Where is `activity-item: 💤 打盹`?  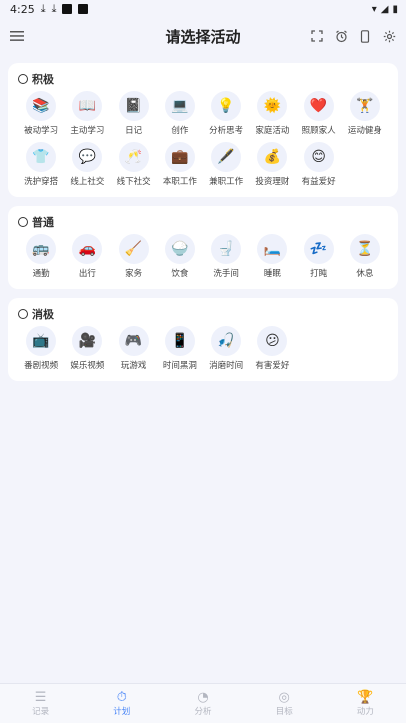
activity-item: 💤 打盹 is located at coordinates (319, 258).